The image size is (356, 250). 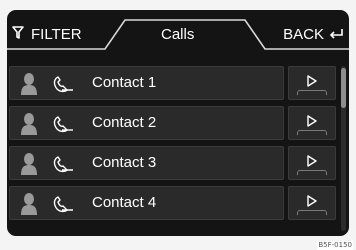 What do you see at coordinates (335, 245) in the screenshot?
I see `image-code: B5F-0150` at bounding box center [335, 245].